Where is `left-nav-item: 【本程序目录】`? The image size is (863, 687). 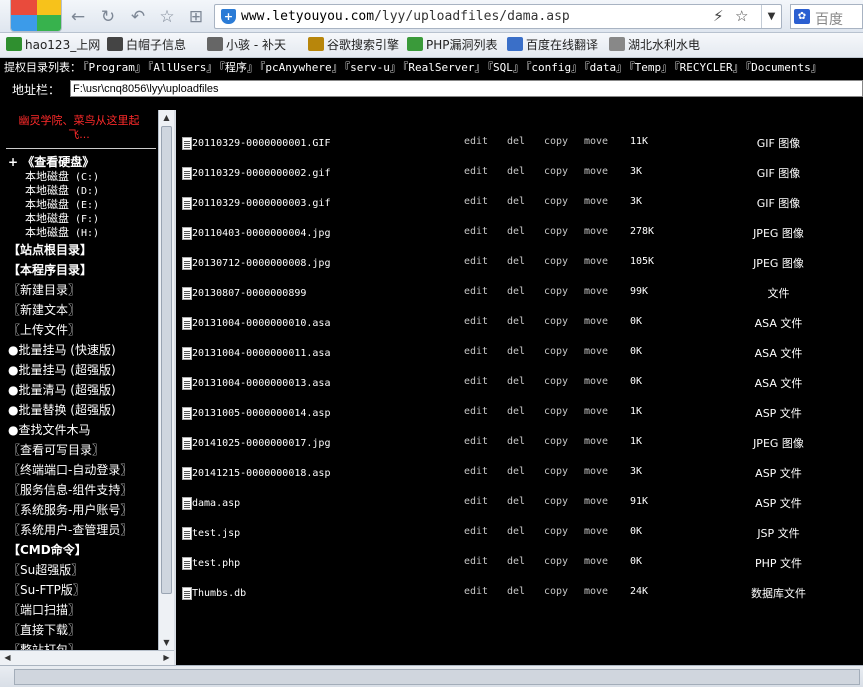 left-nav-item: 【本程序目录】 is located at coordinates (50, 270).